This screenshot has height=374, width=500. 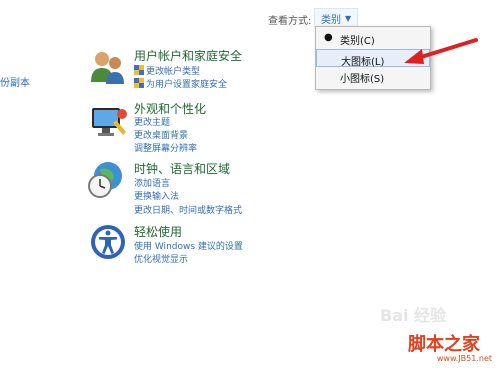 I want to click on clock-globe-icon, so click(x=106, y=180).